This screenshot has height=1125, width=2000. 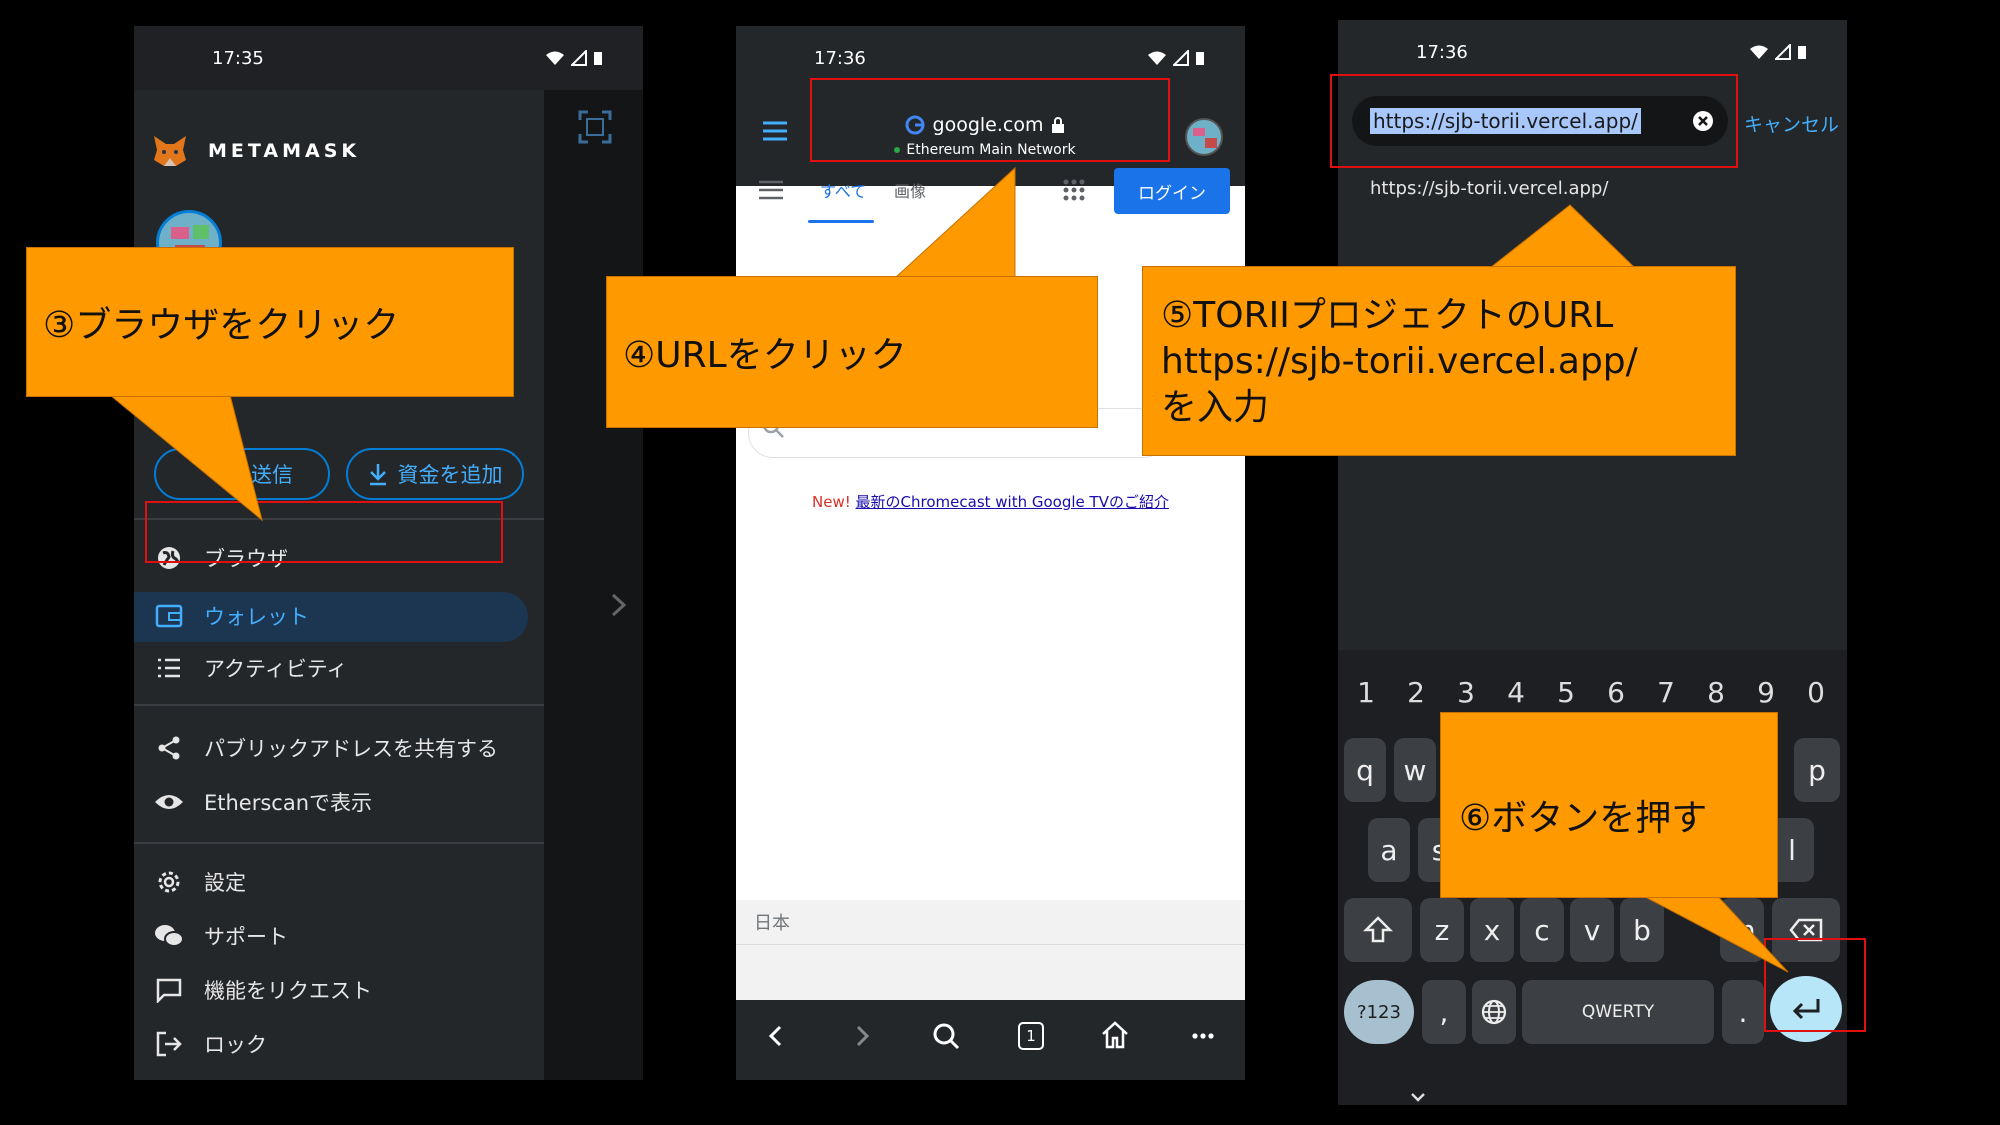 I want to click on callout-step5-line1: ⑤TORIIプロジェクトのURL, so click(x=1387, y=315).